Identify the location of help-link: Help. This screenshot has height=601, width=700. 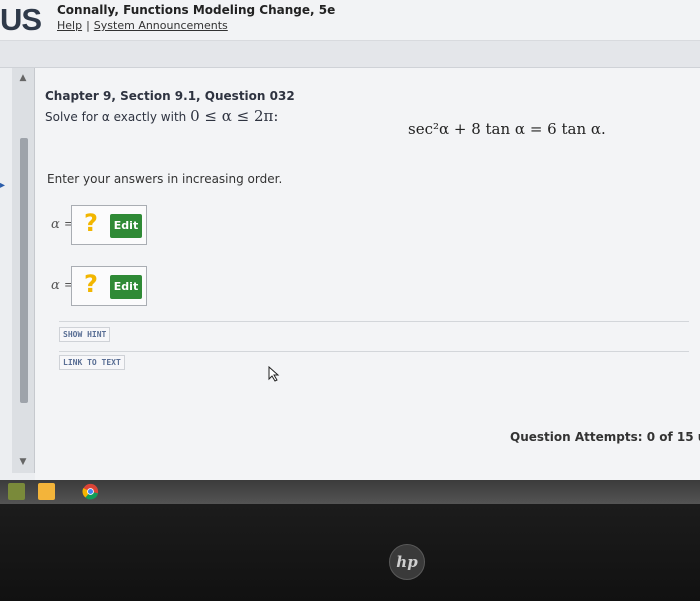
(69, 25).